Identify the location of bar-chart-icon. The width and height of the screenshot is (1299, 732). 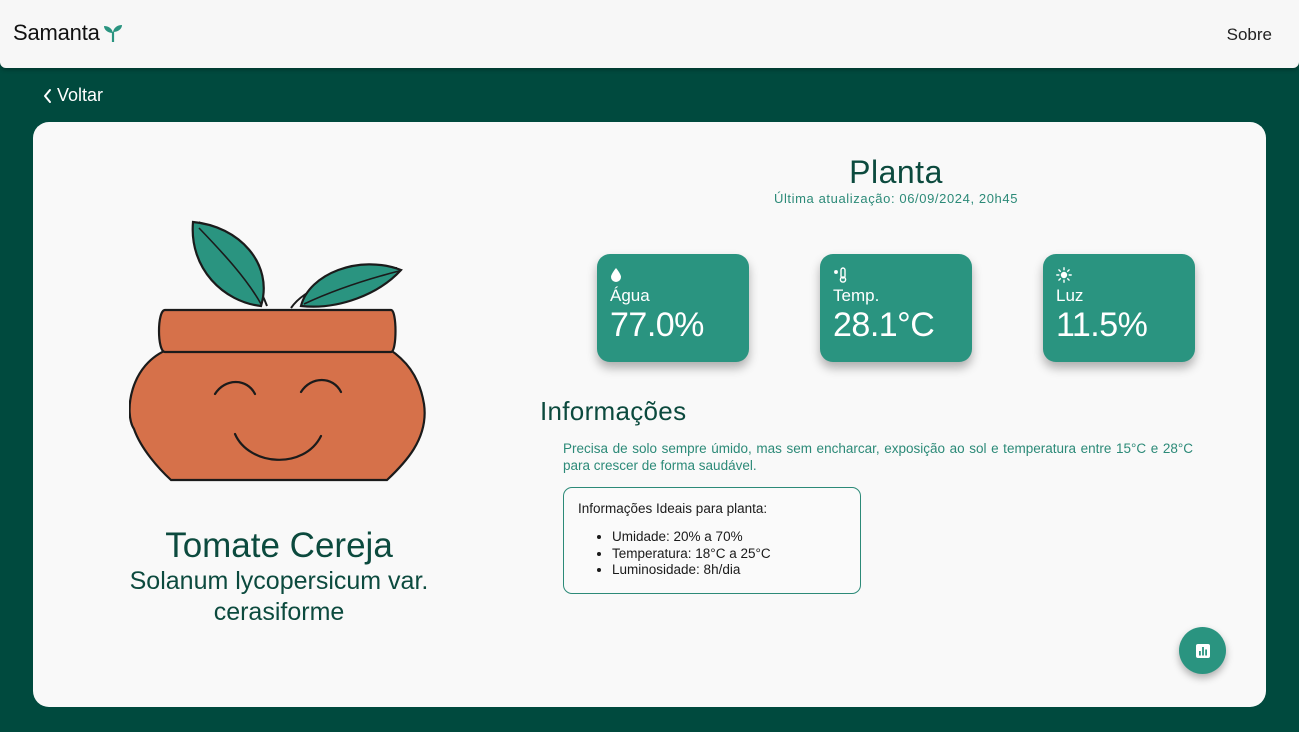
(1202, 650).